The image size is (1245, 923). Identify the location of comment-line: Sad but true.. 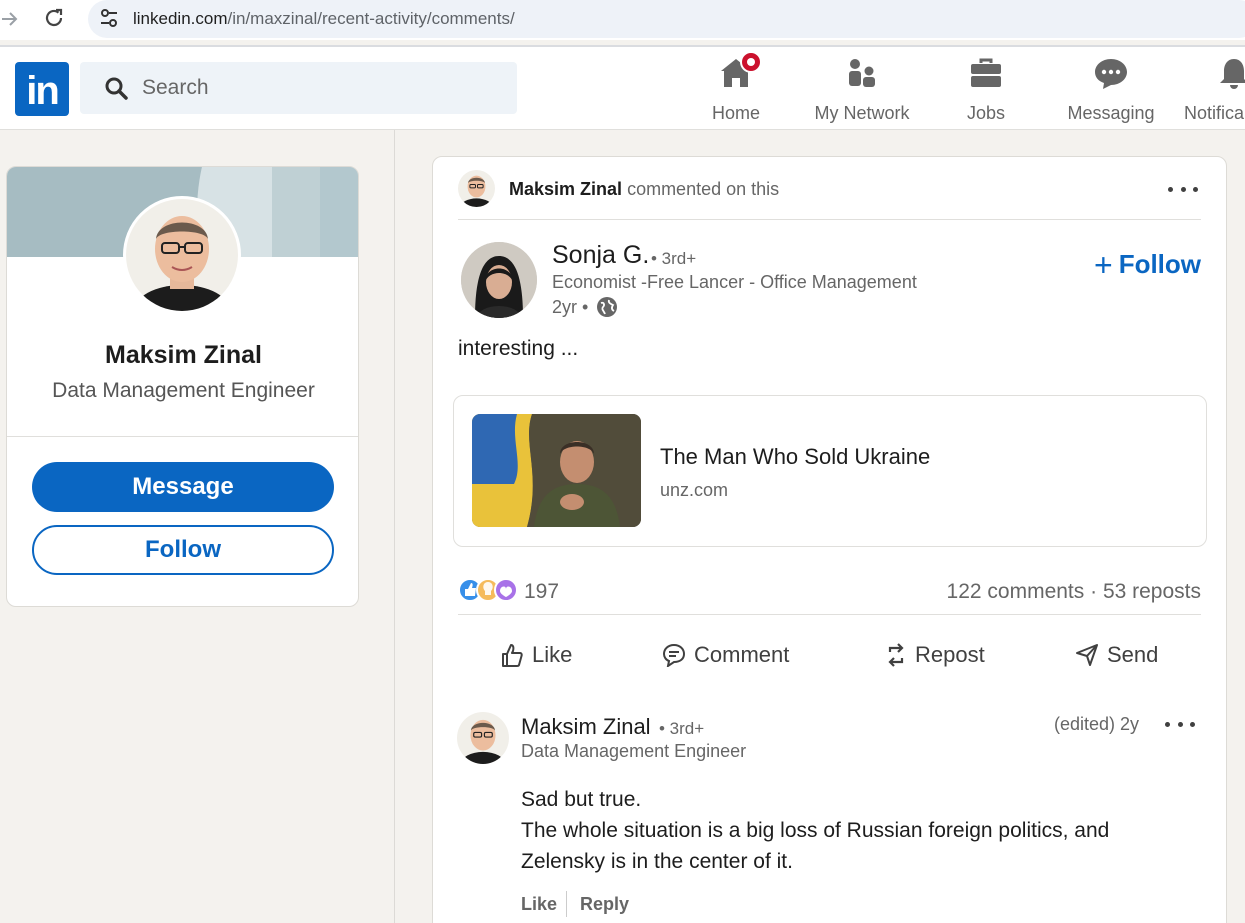
(581, 799).